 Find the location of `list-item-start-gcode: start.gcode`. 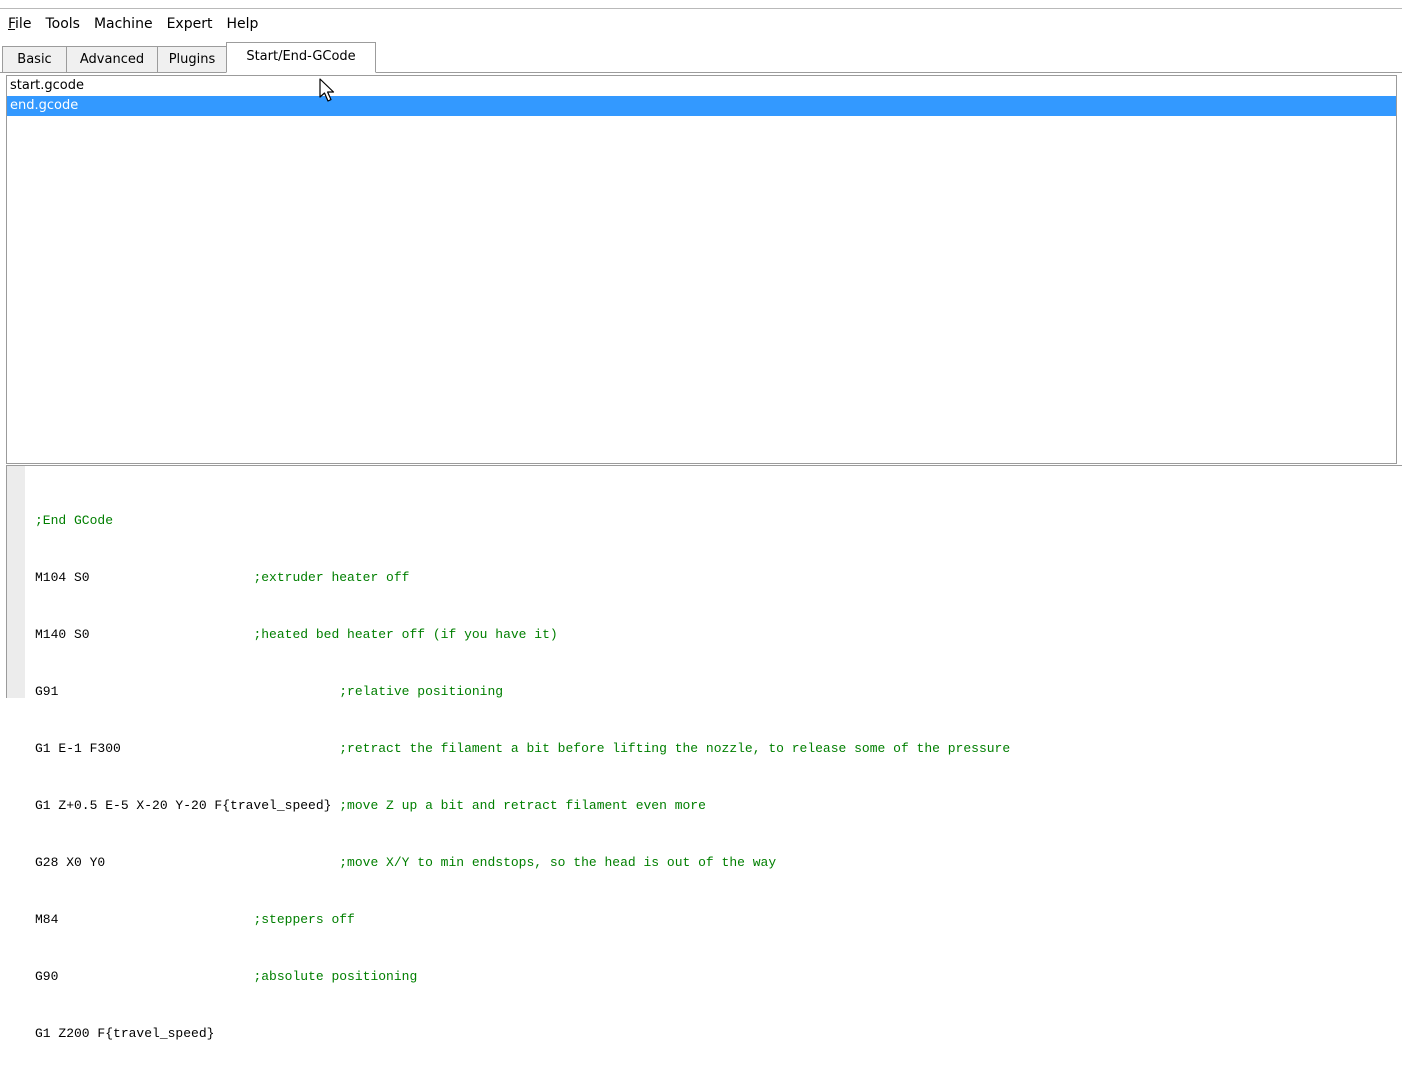

list-item-start-gcode: start.gcode is located at coordinates (701, 86).